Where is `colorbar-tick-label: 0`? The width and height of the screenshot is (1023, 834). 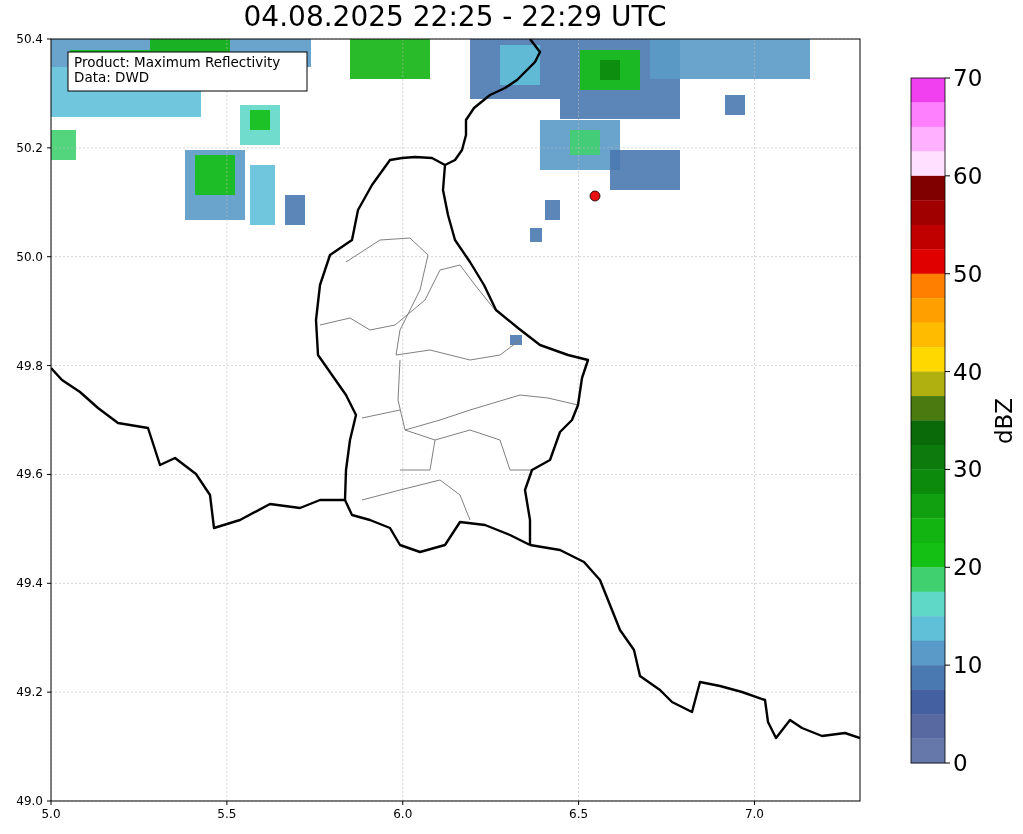 colorbar-tick-label: 0 is located at coordinates (960, 763).